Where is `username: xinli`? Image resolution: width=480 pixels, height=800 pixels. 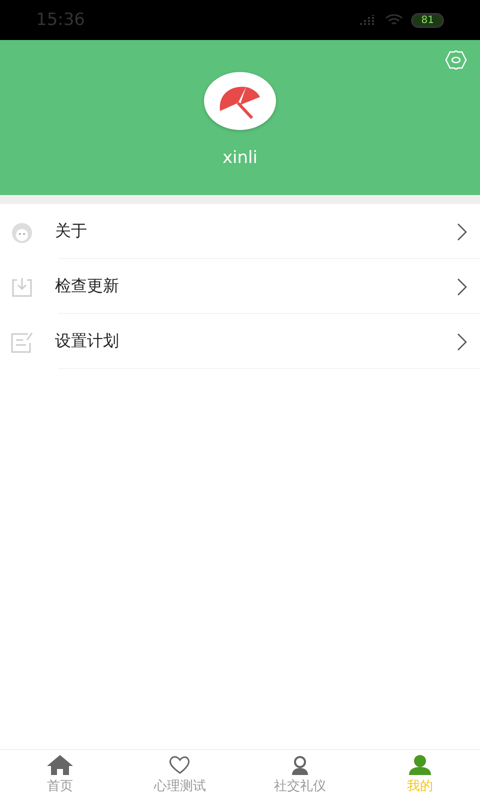 username: xinli is located at coordinates (240, 158).